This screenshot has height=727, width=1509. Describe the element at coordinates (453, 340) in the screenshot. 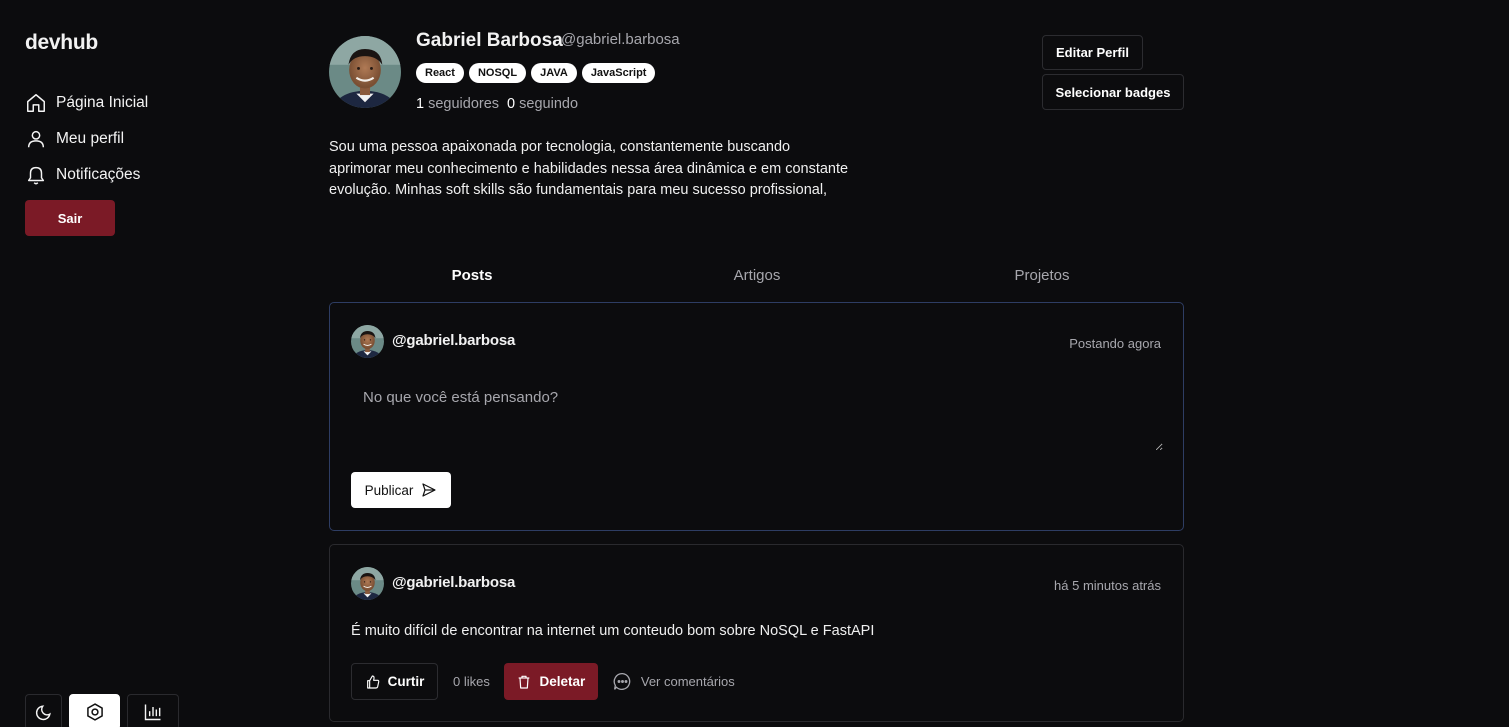

I see `composer-username: @gabriel.barbosa` at that location.